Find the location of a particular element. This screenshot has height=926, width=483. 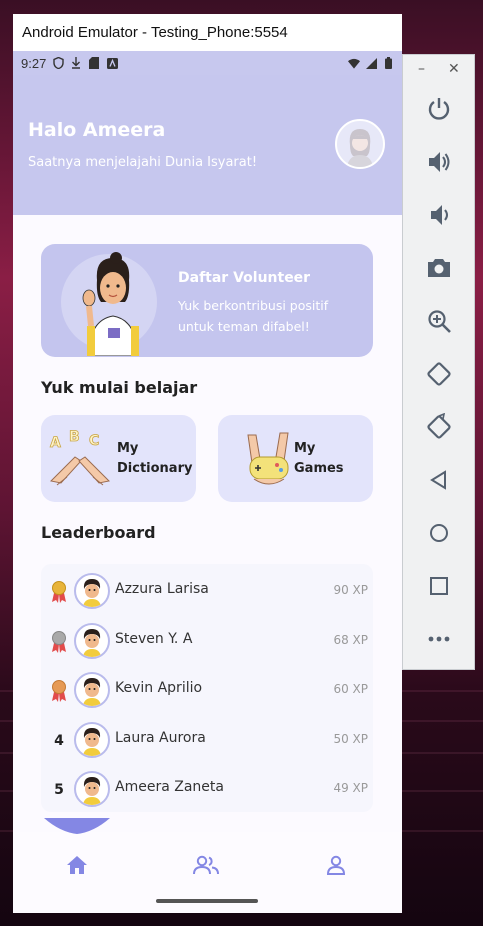

rotate-left-icon is located at coordinates (439, 374).